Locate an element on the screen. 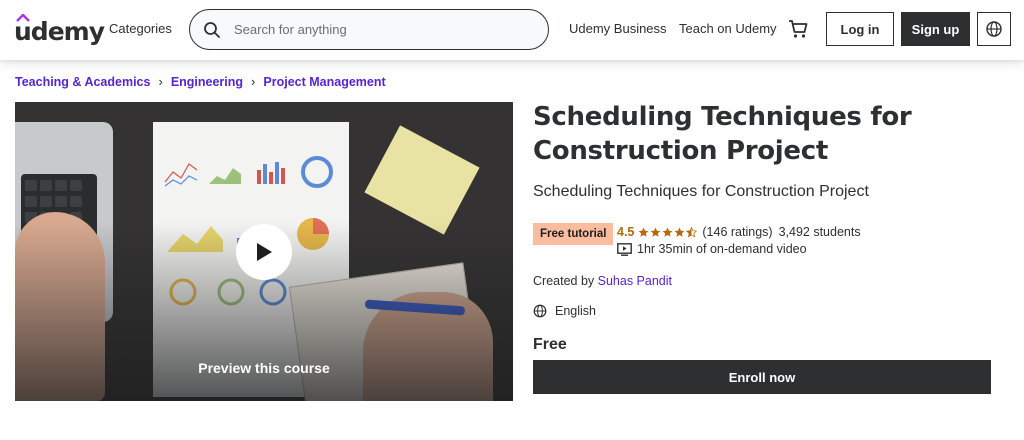 This screenshot has width=1024, height=440. udemy-business-link: Udemy Business is located at coordinates (618, 28).